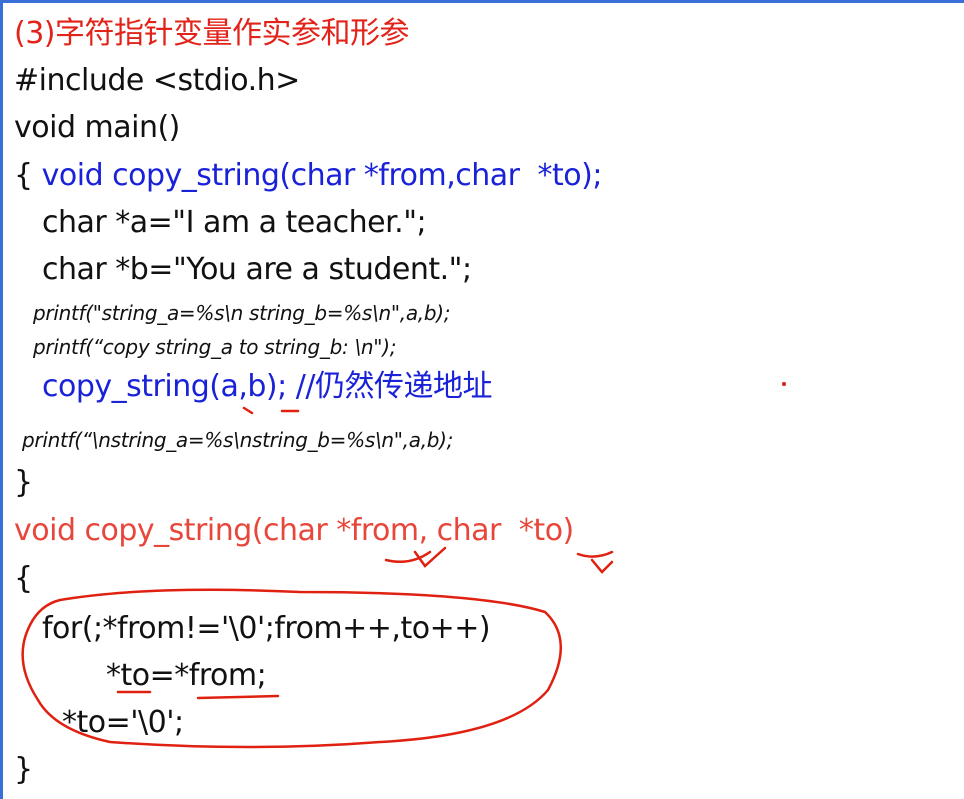  I want to click on underline-from, so click(238, 697).